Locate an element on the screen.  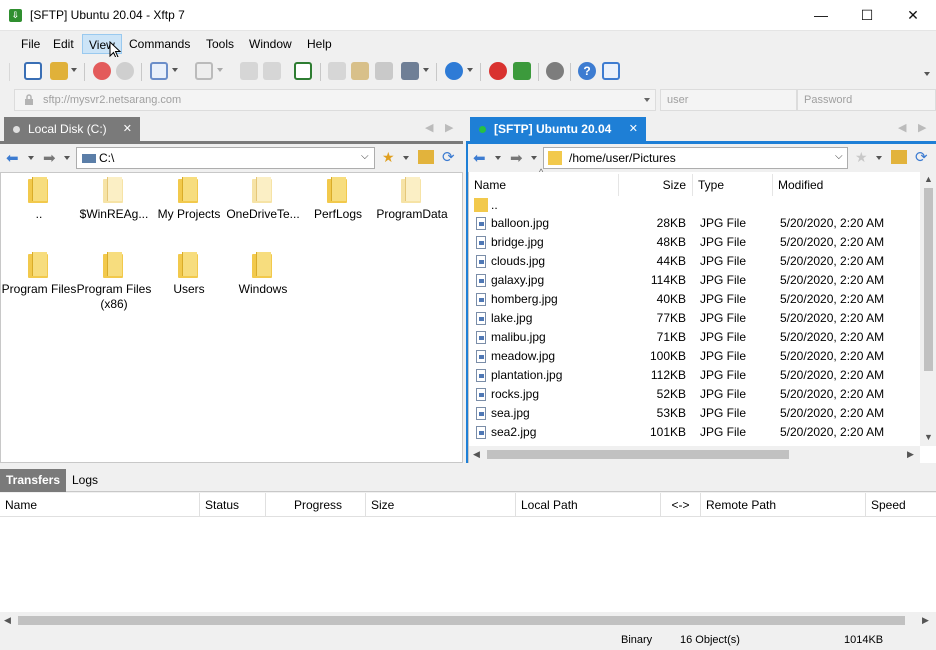
toolbar-overflow-caret is located at coordinates (927, 74).